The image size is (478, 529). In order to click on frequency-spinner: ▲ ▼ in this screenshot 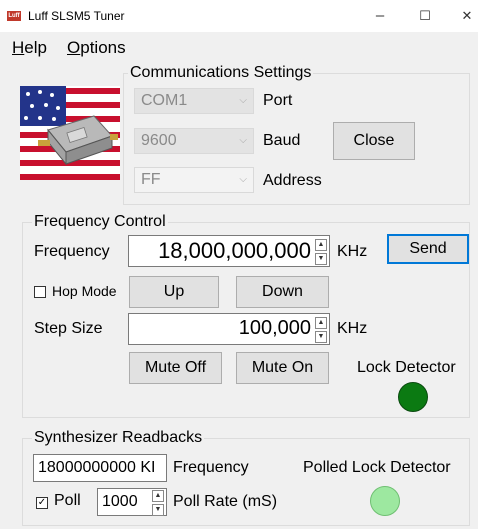, I will do `click(321, 252)`.